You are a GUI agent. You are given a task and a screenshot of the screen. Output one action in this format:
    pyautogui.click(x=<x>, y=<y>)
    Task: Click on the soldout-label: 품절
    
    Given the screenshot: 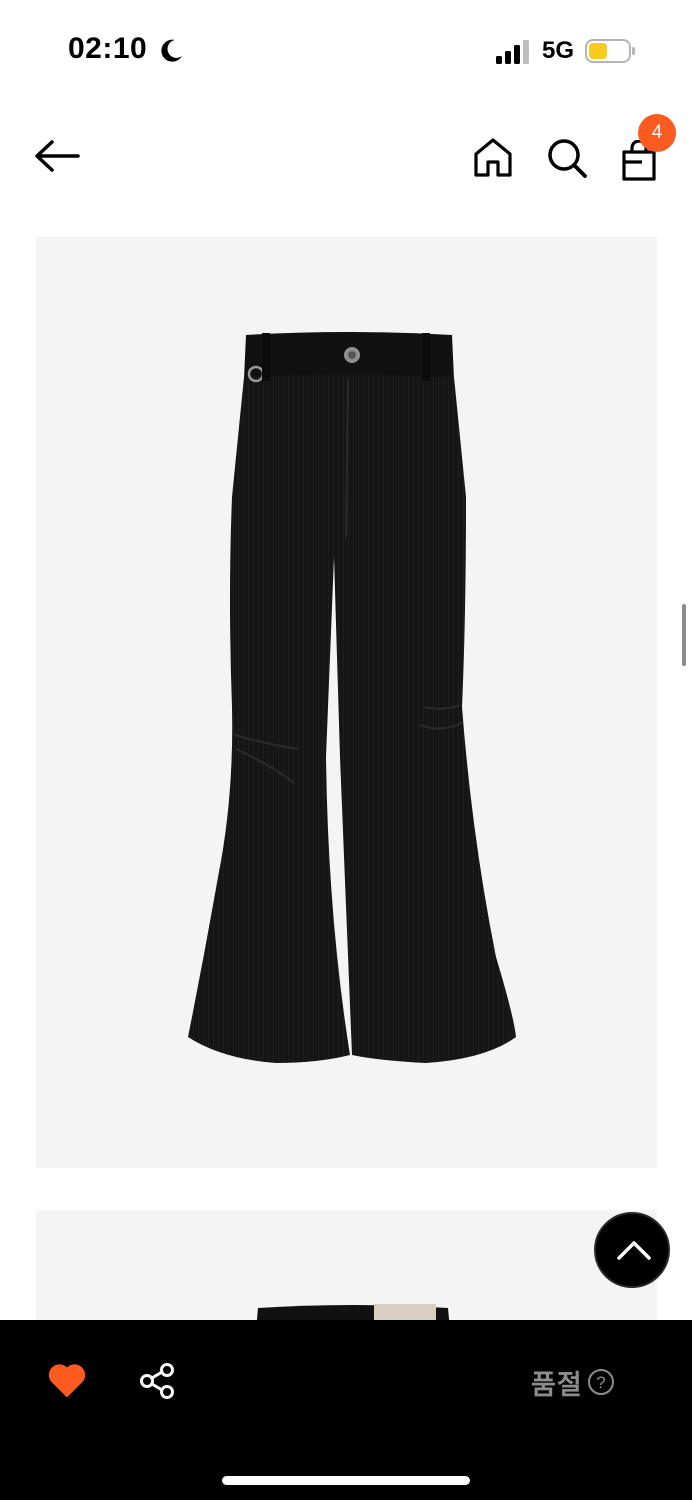 What is the action you would take?
    pyautogui.click(x=557, y=1384)
    